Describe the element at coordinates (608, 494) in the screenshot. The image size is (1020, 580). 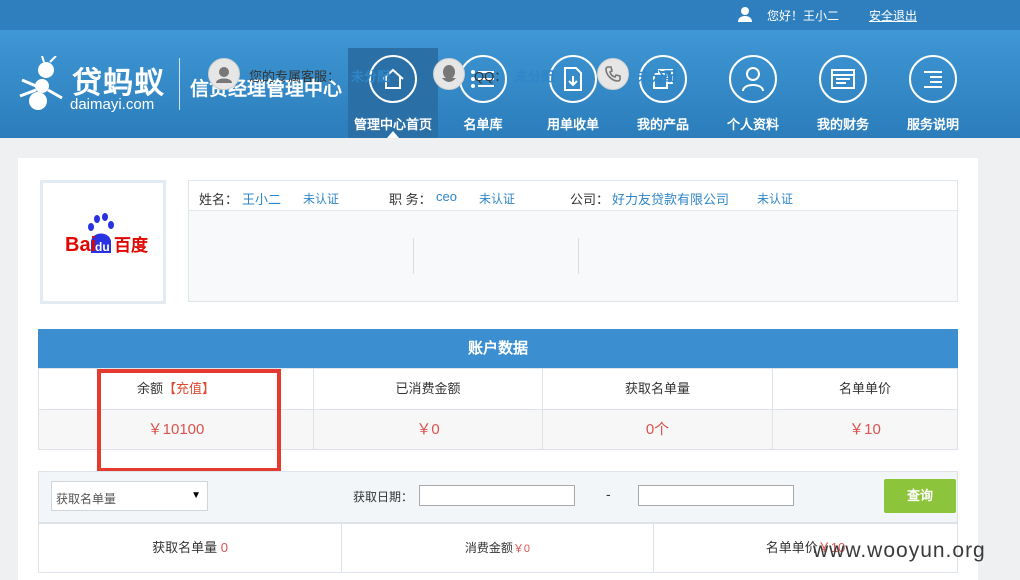
I see `date-range-dash: -` at that location.